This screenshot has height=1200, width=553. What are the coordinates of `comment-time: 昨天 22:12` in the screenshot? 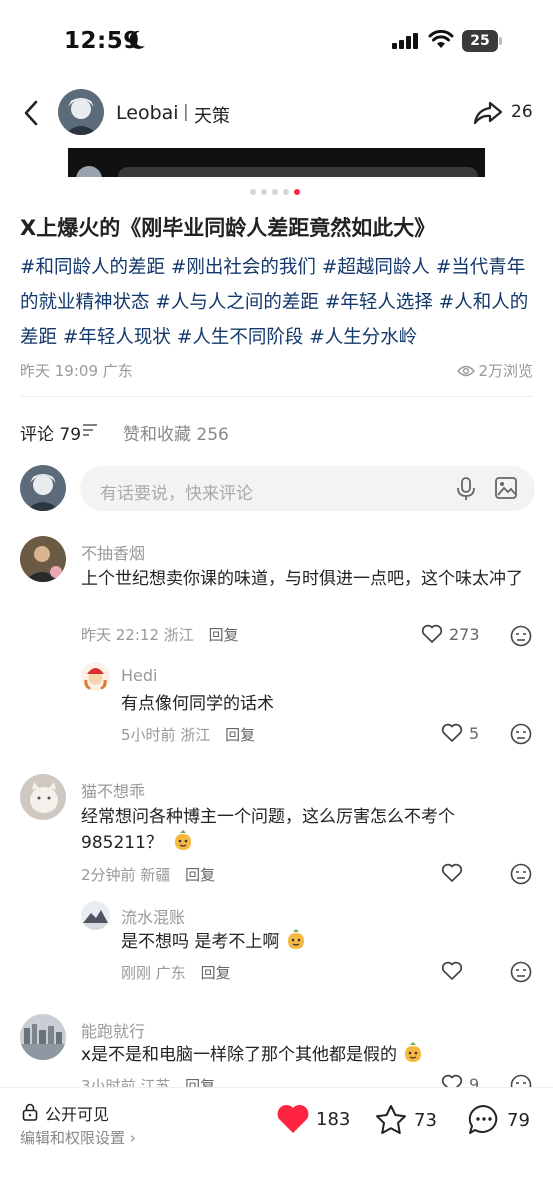 It's located at (120, 635).